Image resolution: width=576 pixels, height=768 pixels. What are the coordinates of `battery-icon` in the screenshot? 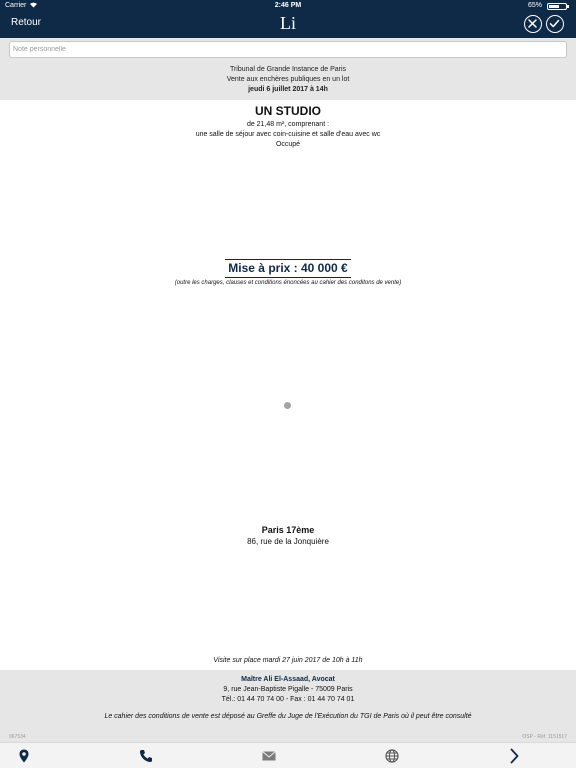 It's located at (558, 6).